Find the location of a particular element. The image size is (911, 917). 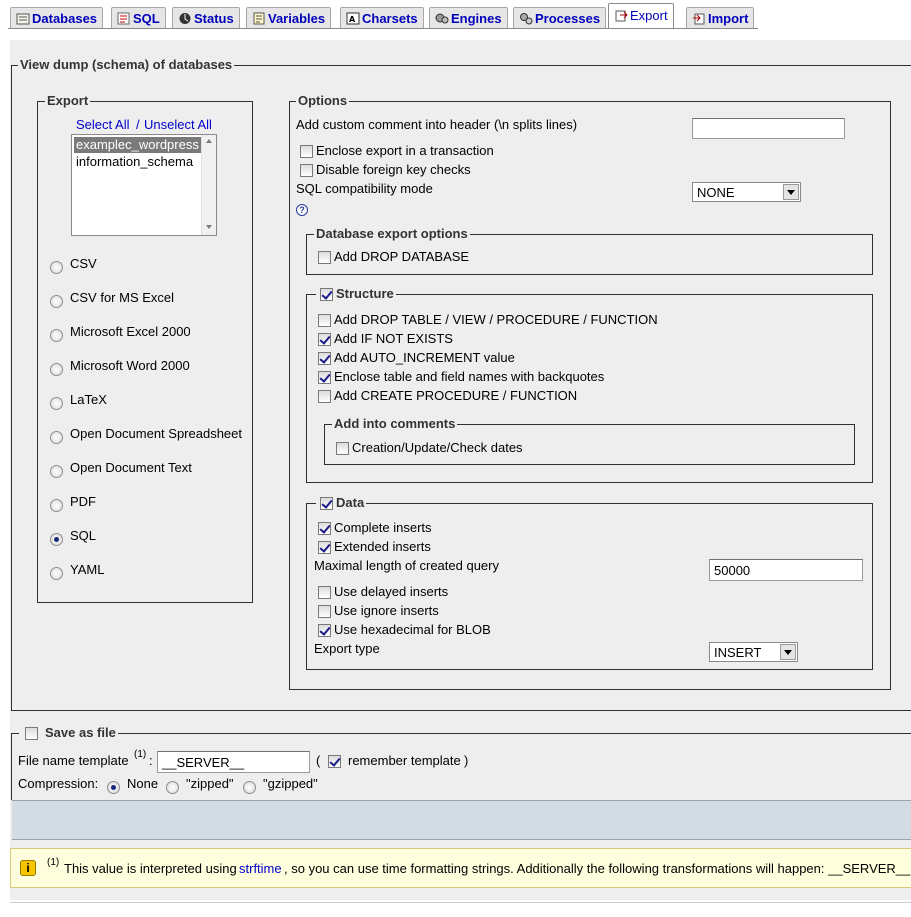

comments-legend: Add into comments is located at coordinates (395, 423).